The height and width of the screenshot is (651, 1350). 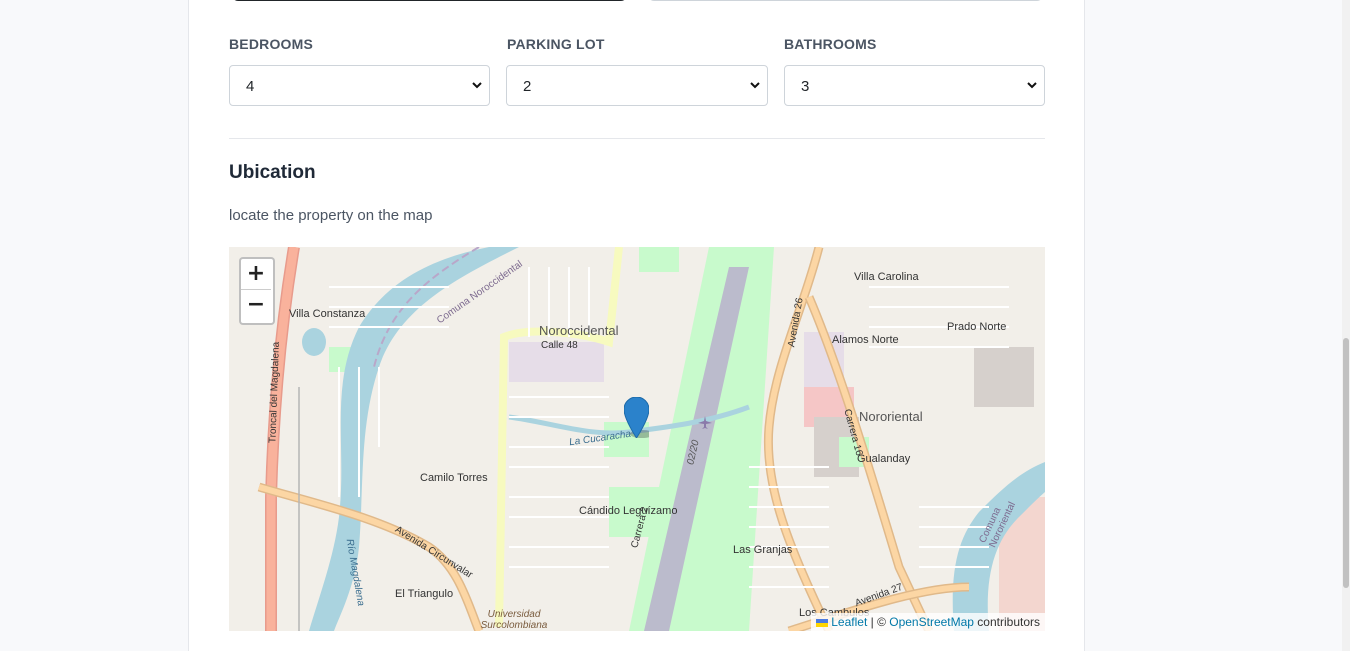 I want to click on map-label: Nororiental, so click(x=891, y=416).